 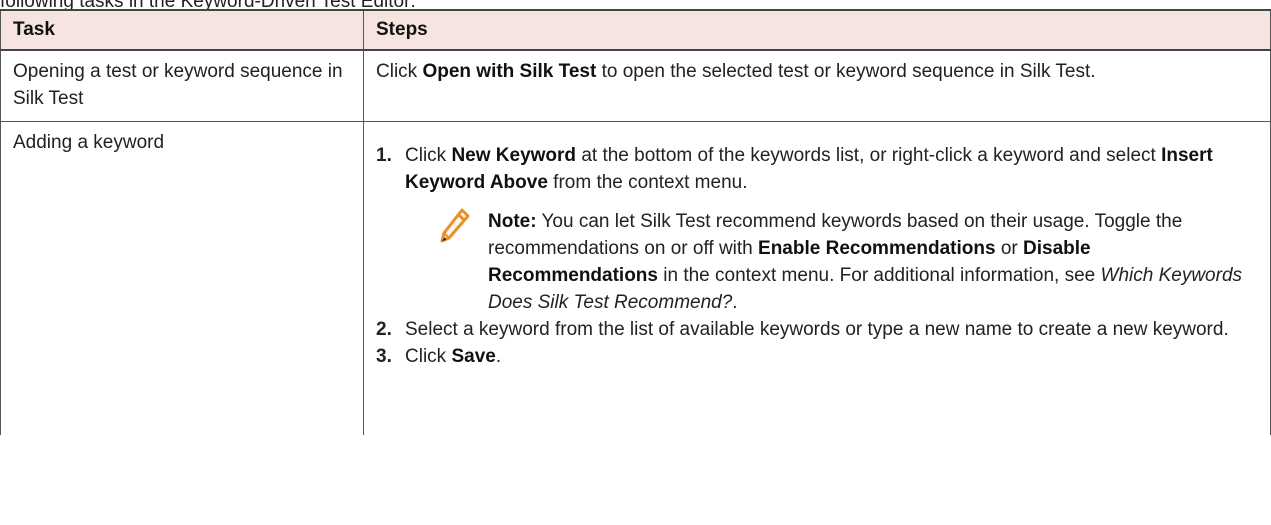 What do you see at coordinates (384, 356) in the screenshot?
I see `step-number: 3.` at bounding box center [384, 356].